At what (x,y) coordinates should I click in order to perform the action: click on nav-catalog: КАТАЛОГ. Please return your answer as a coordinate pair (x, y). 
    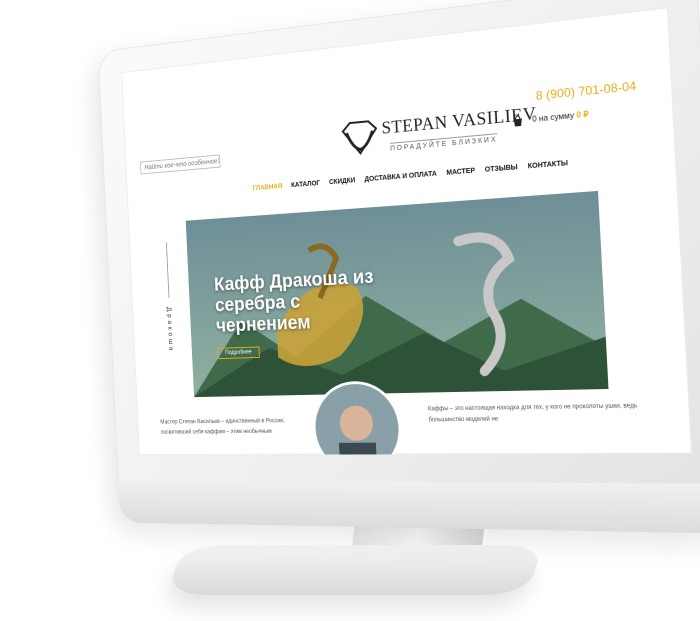
    Looking at the image, I should click on (305, 184).